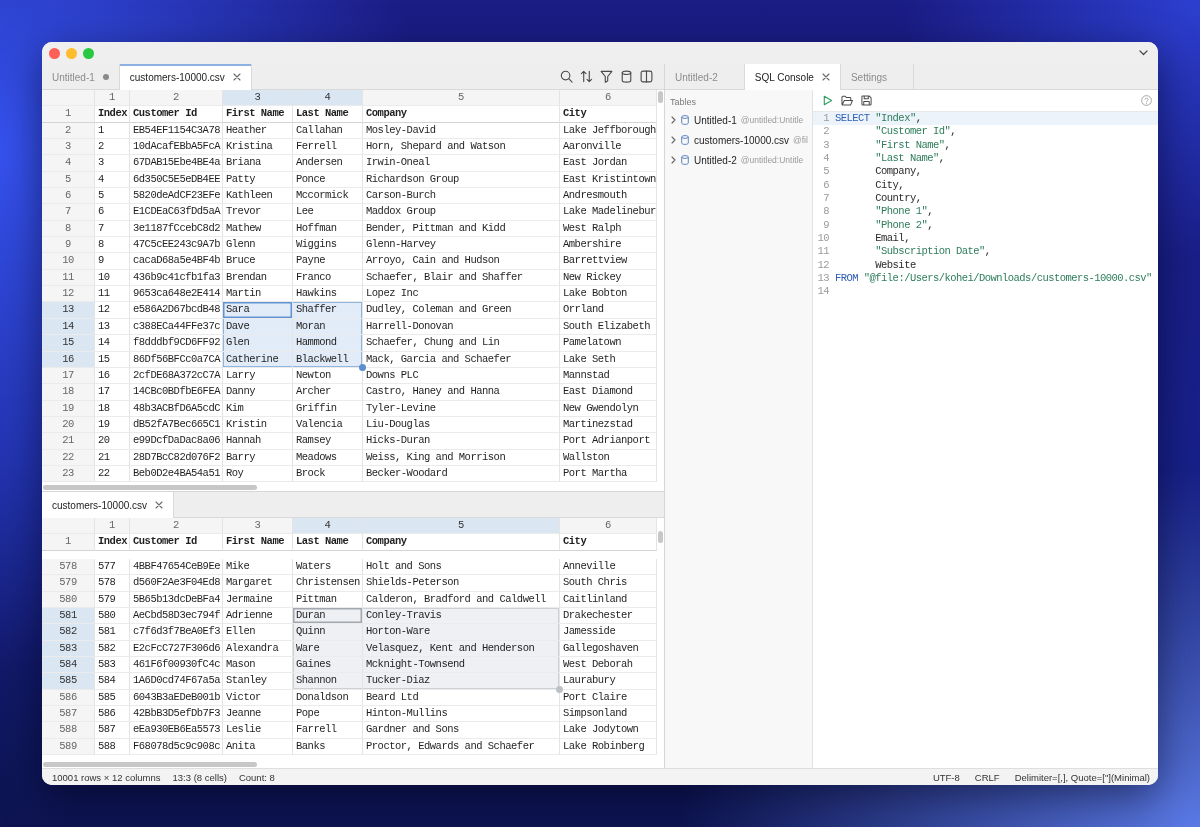 The image size is (1200, 827). I want to click on table-cell: Kristin, so click(258, 425).